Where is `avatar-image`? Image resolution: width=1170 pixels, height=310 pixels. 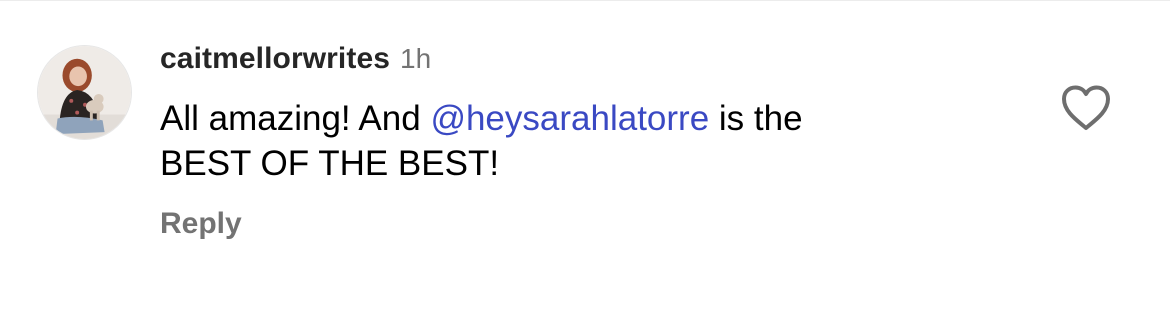
avatar-image is located at coordinates (84, 92).